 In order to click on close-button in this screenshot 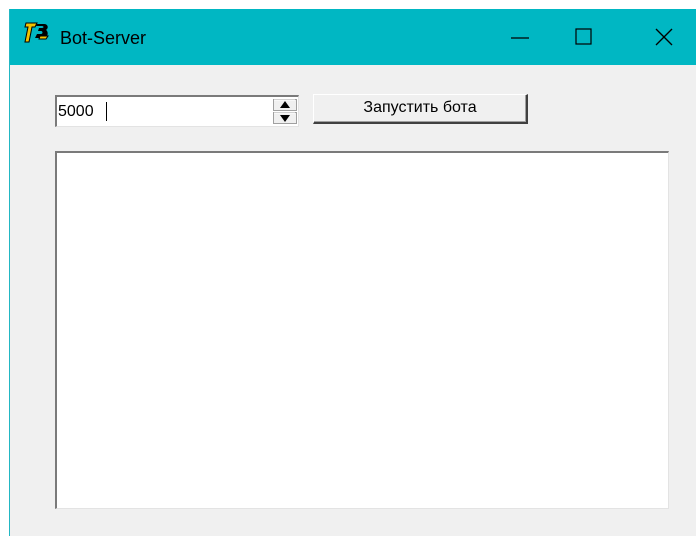, I will do `click(664, 37)`.